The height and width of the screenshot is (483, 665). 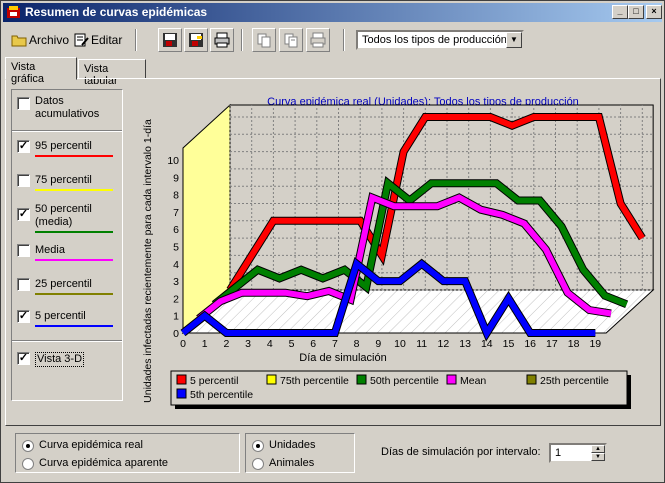 What do you see at coordinates (176, 248) in the screenshot?
I see `y-tick-label: 5` at bounding box center [176, 248].